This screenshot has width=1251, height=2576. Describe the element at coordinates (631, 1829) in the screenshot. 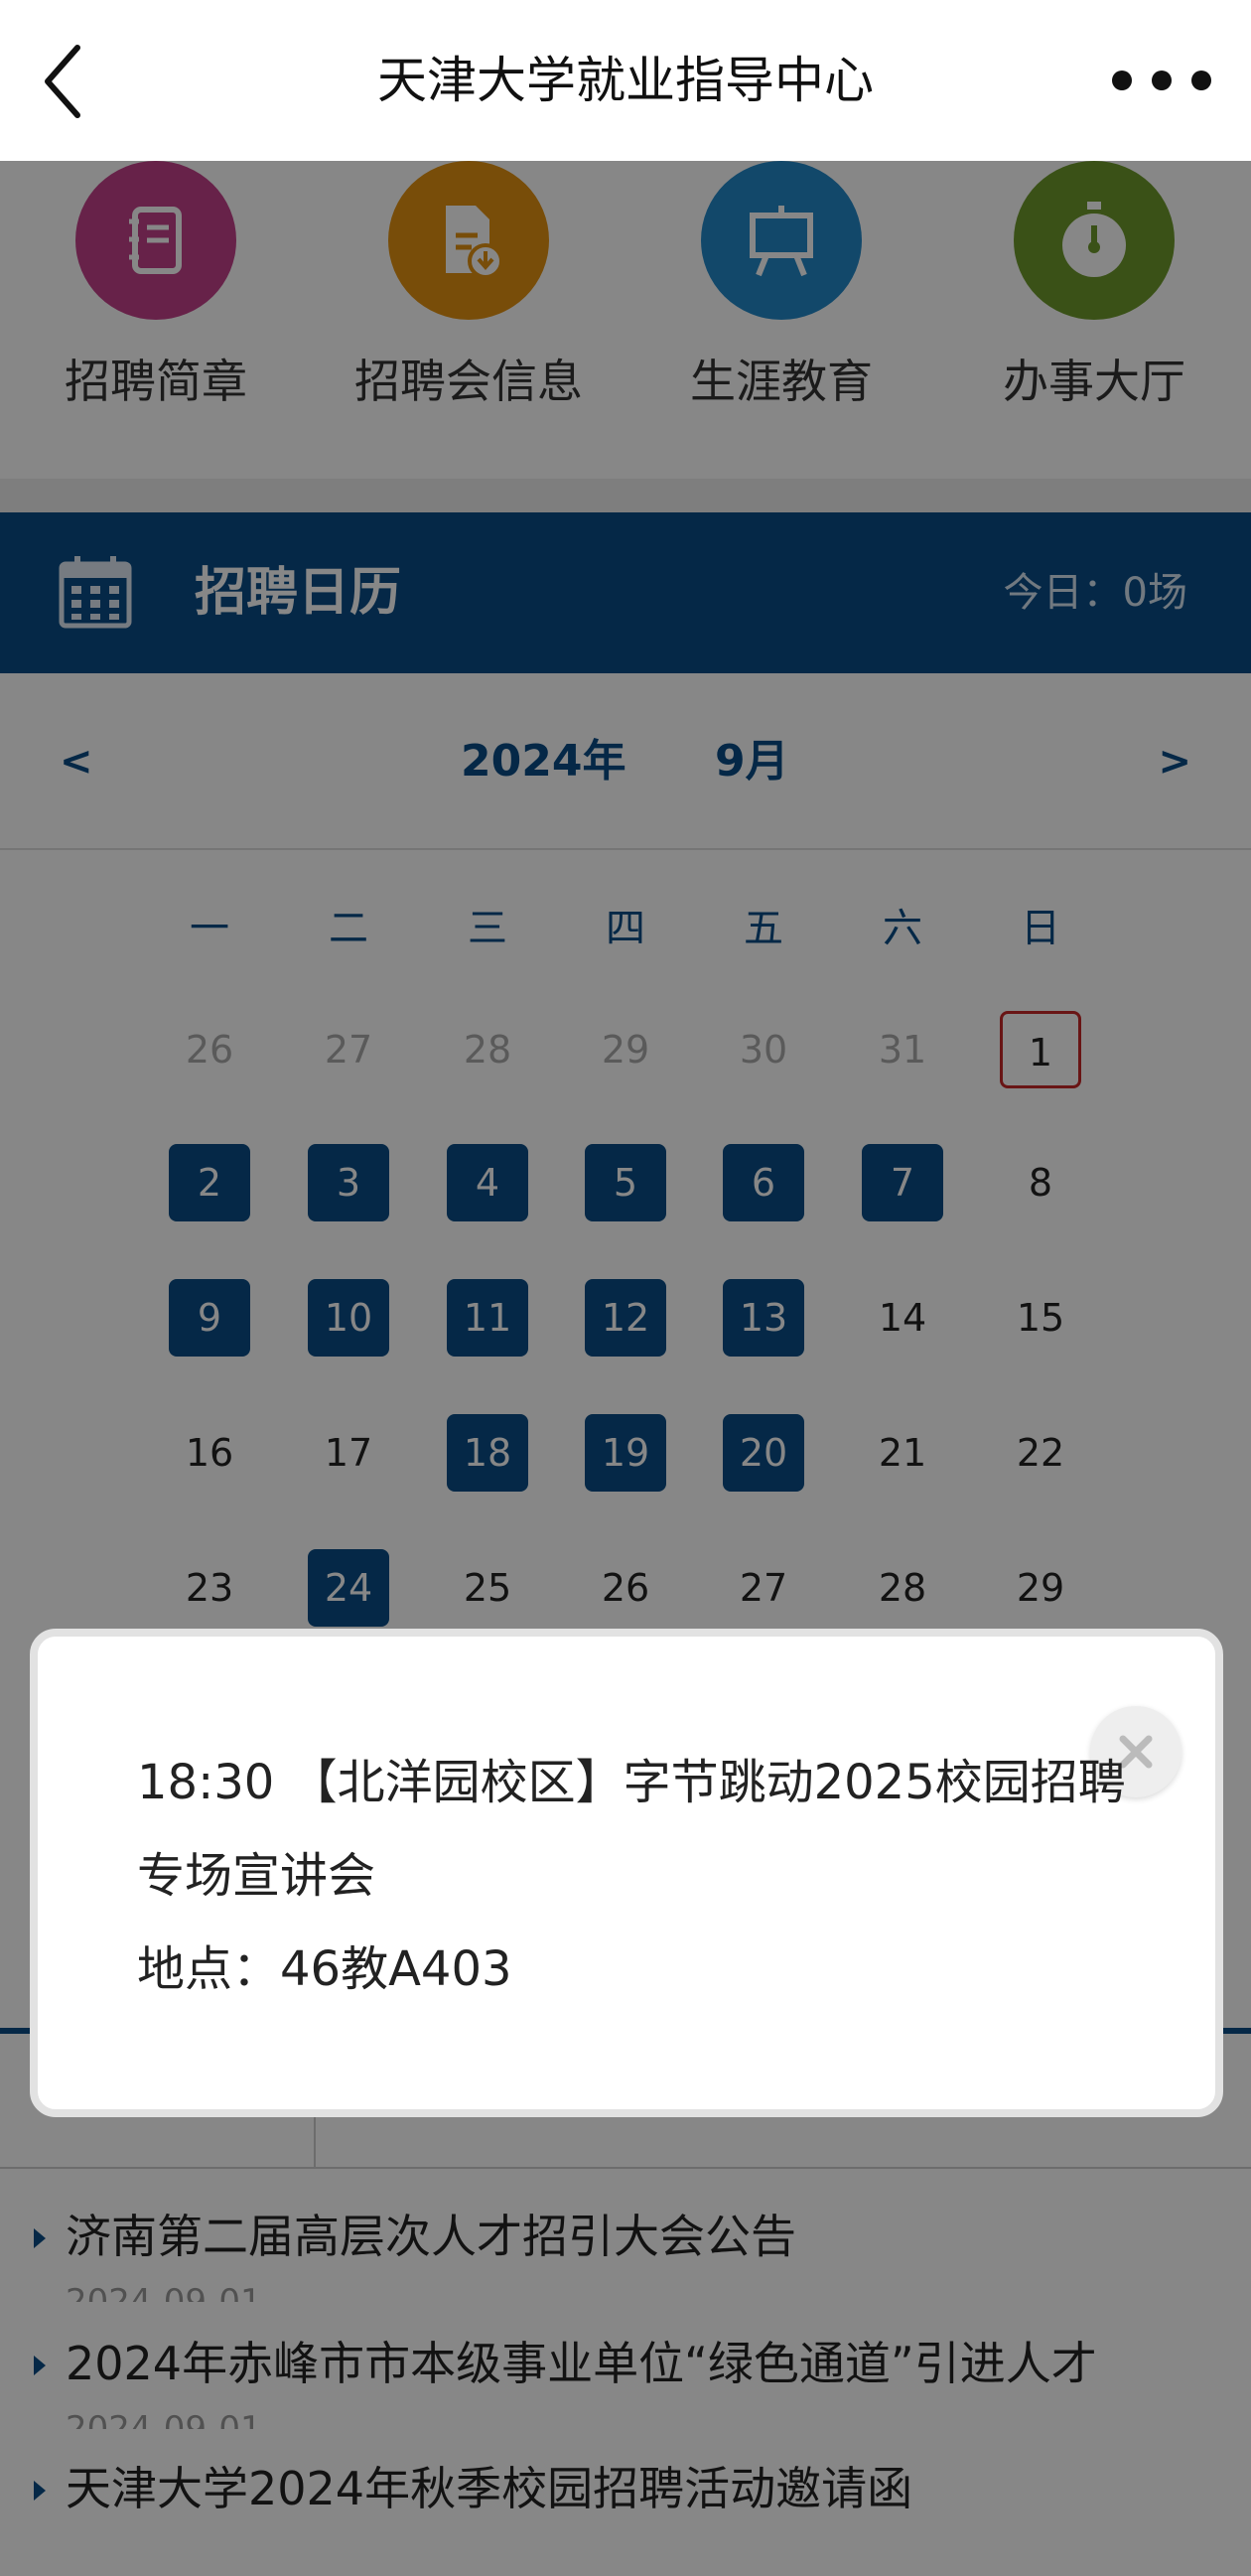

I see `event-title: 18:30 【北洋园校区】字节跳动2025校园招聘专场宣讲会` at that location.